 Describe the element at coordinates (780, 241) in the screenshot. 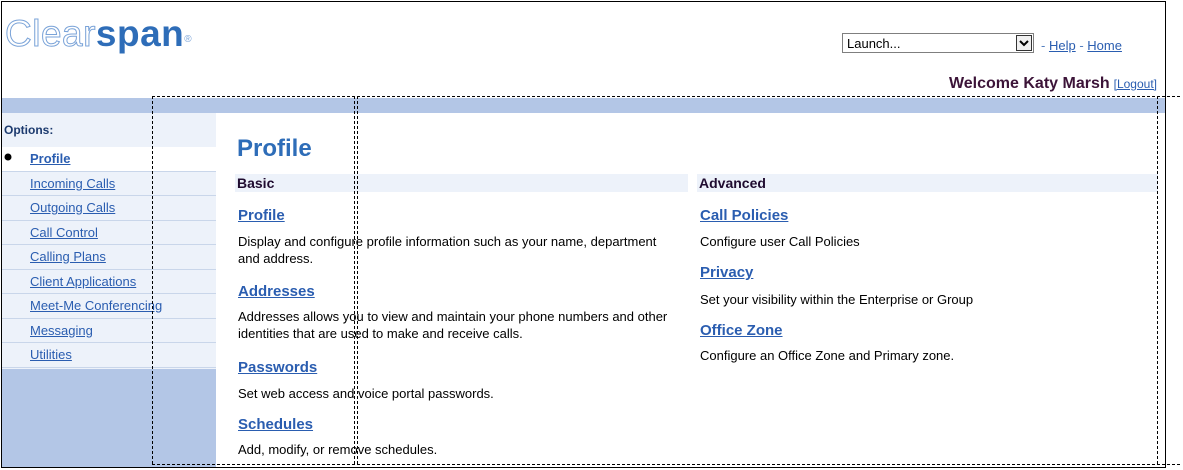

I see `call-policies-description: Configure user Call Policies` at that location.